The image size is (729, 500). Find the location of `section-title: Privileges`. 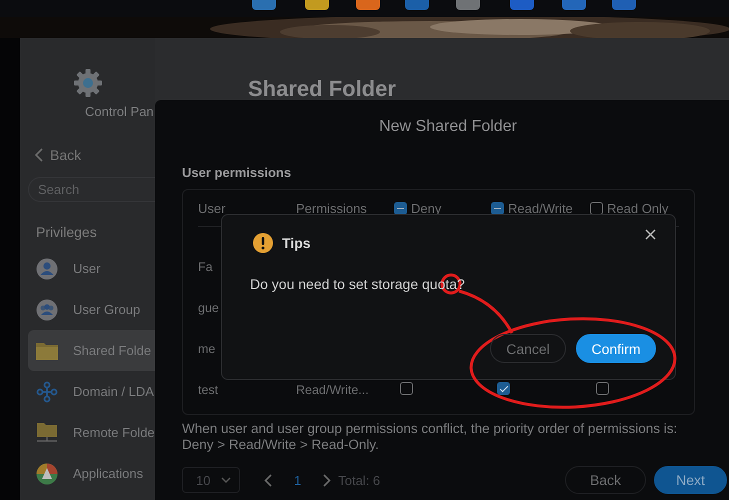

section-title: Privileges is located at coordinates (67, 232).